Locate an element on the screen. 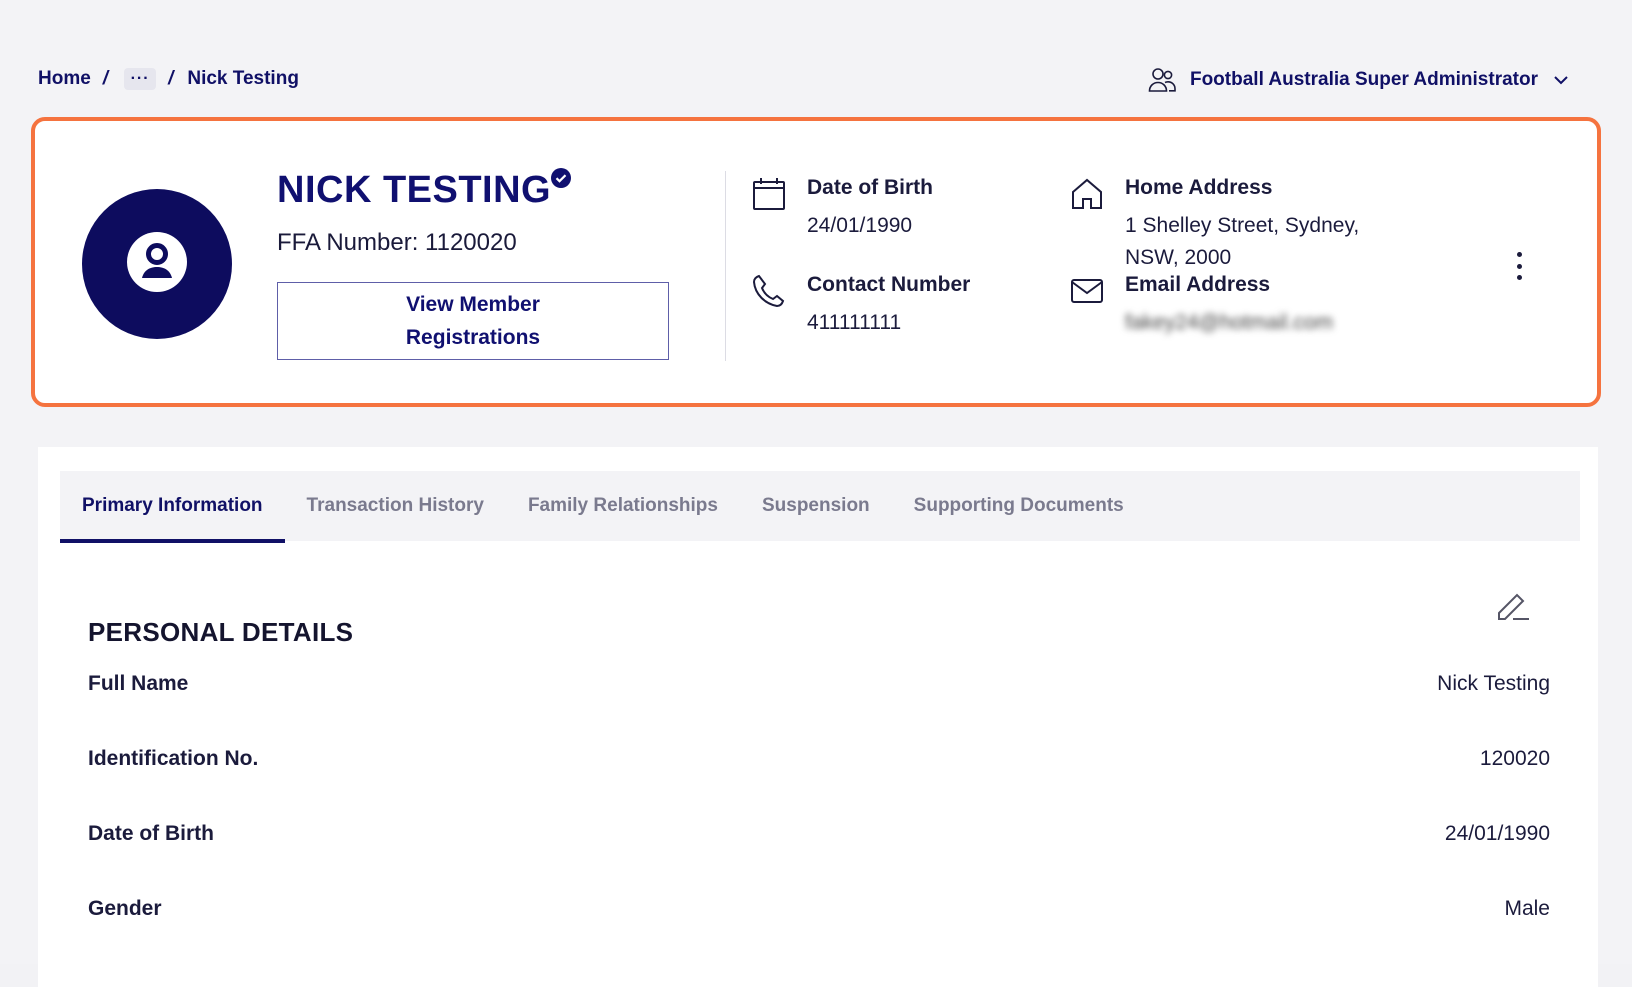 The width and height of the screenshot is (1632, 987). ffa-number-label: FFA Number: is located at coordinates (348, 242).